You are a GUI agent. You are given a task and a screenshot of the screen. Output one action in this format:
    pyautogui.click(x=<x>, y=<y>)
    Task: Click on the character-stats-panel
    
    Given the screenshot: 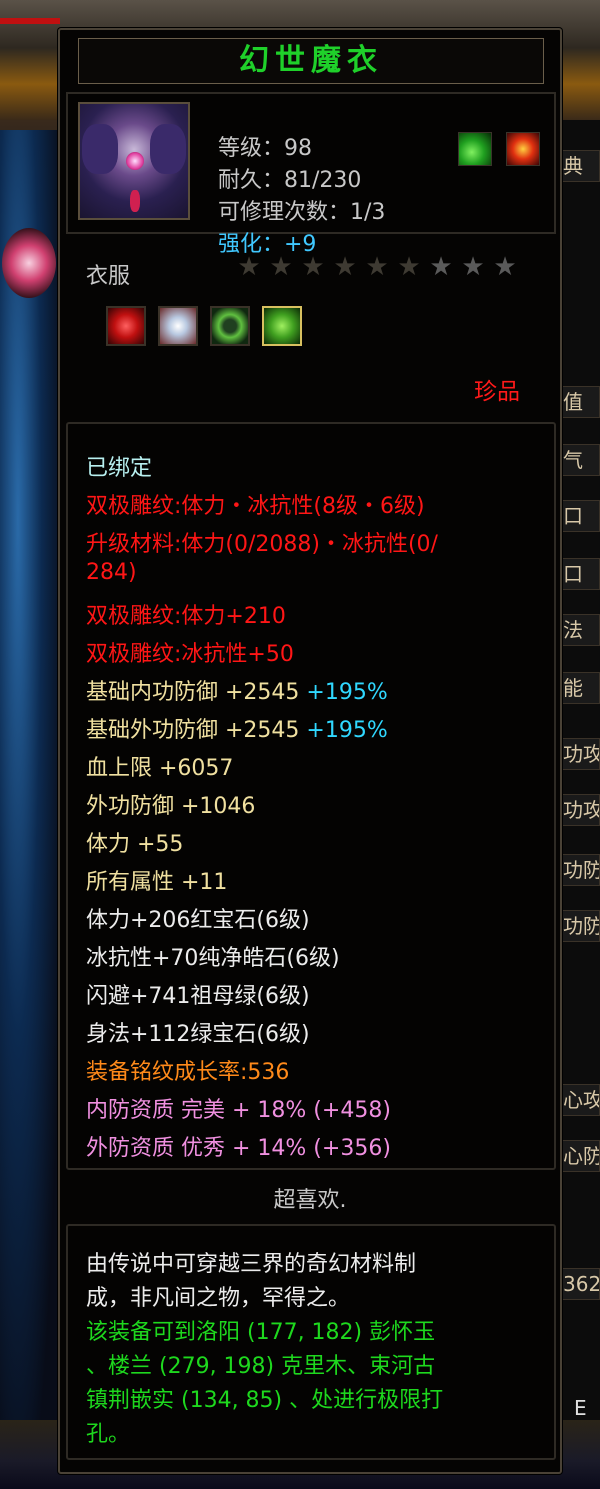 What is the action you would take?
    pyautogui.click(x=580, y=770)
    